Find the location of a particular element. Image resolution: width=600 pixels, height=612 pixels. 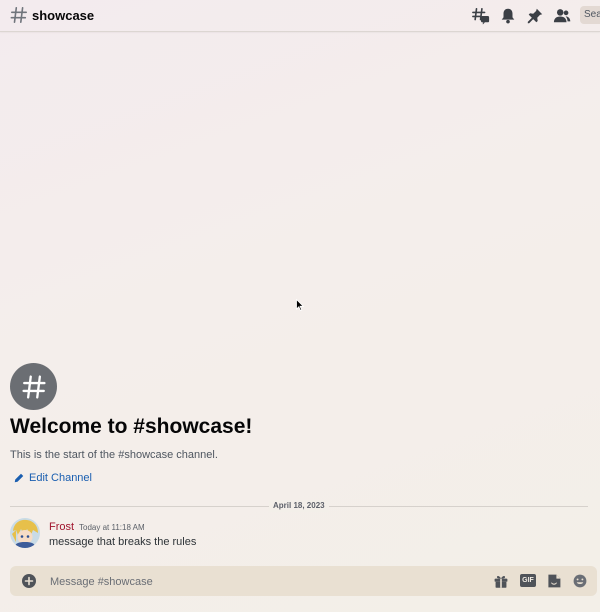

welcome-title: Welcome to #showcase! is located at coordinates (131, 426).